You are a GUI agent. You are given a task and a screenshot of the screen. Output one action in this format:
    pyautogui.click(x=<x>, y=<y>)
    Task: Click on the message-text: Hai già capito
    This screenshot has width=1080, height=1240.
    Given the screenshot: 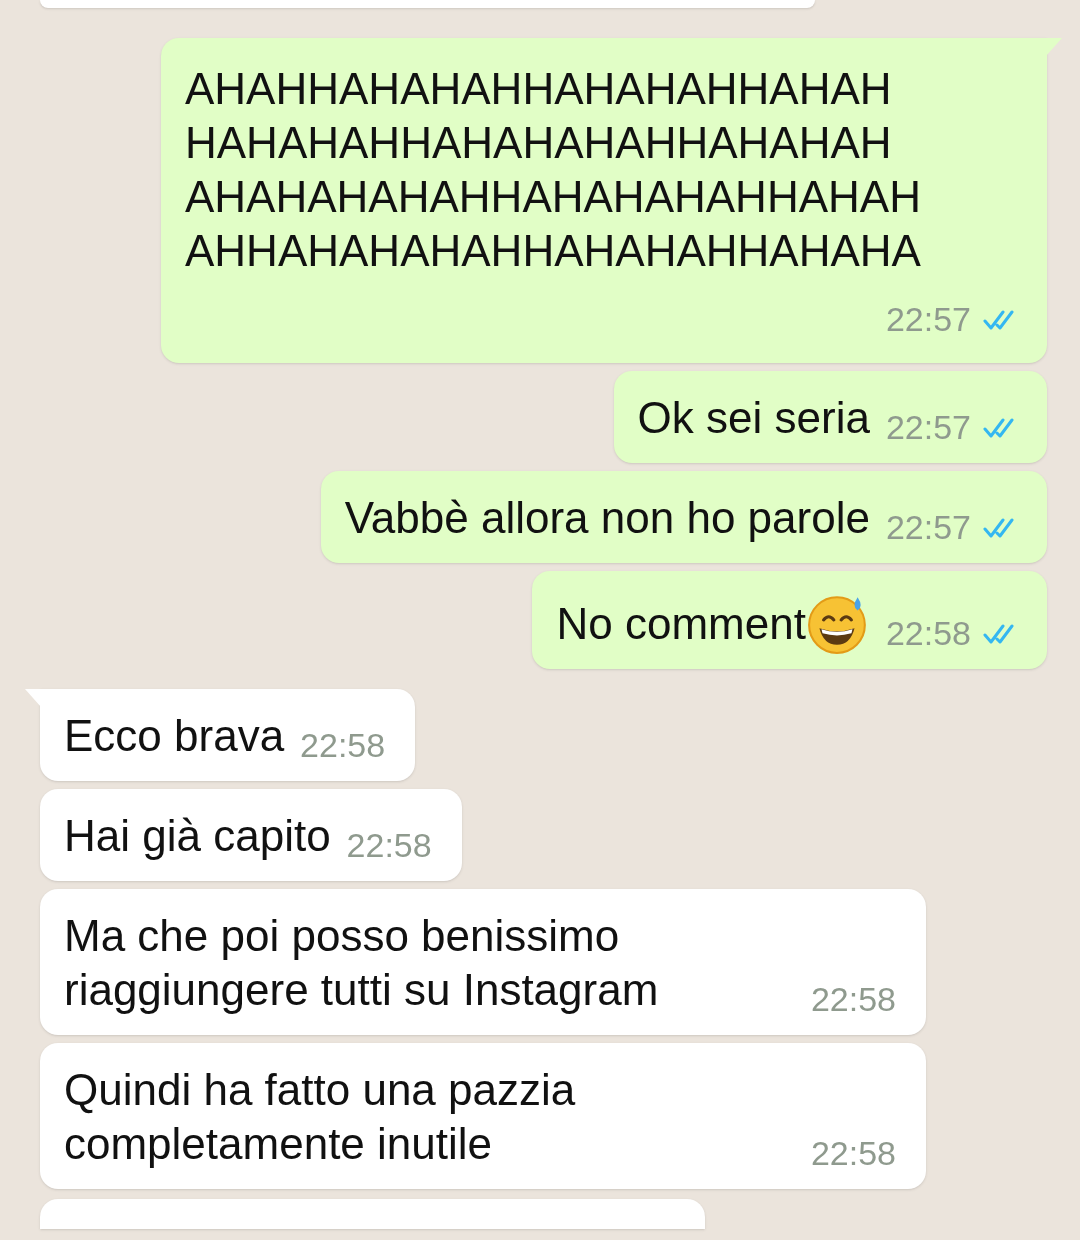 What is the action you would take?
    pyautogui.click(x=197, y=836)
    